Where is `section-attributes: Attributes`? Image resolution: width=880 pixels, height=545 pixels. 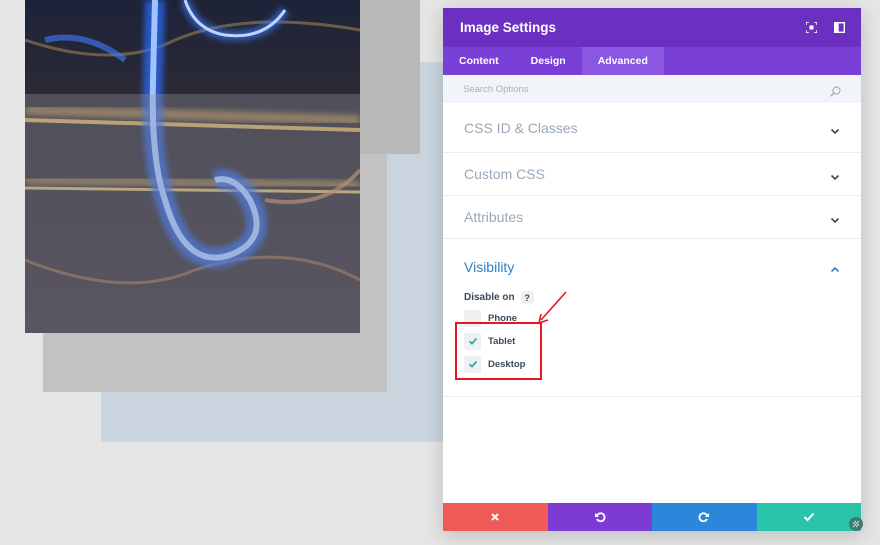 section-attributes: Attributes is located at coordinates (652, 217).